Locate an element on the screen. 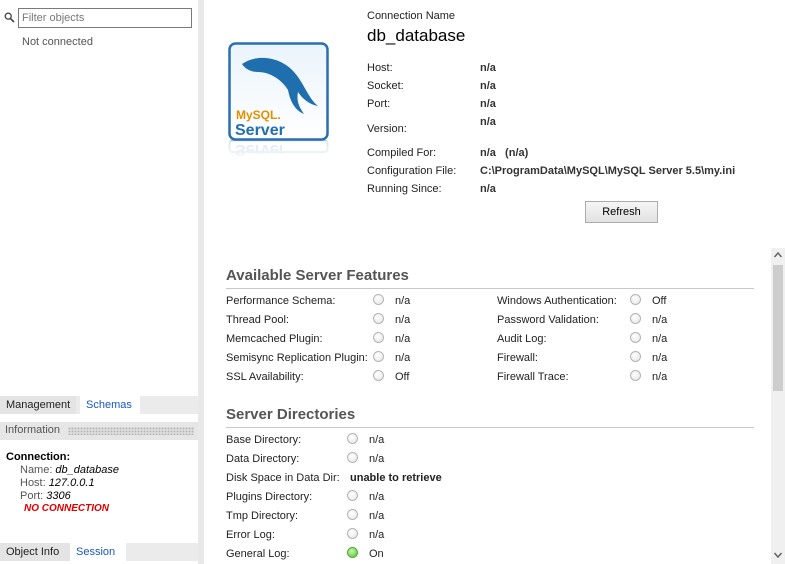 This screenshot has width=785, height=564. host-label: Host: is located at coordinates (380, 68).